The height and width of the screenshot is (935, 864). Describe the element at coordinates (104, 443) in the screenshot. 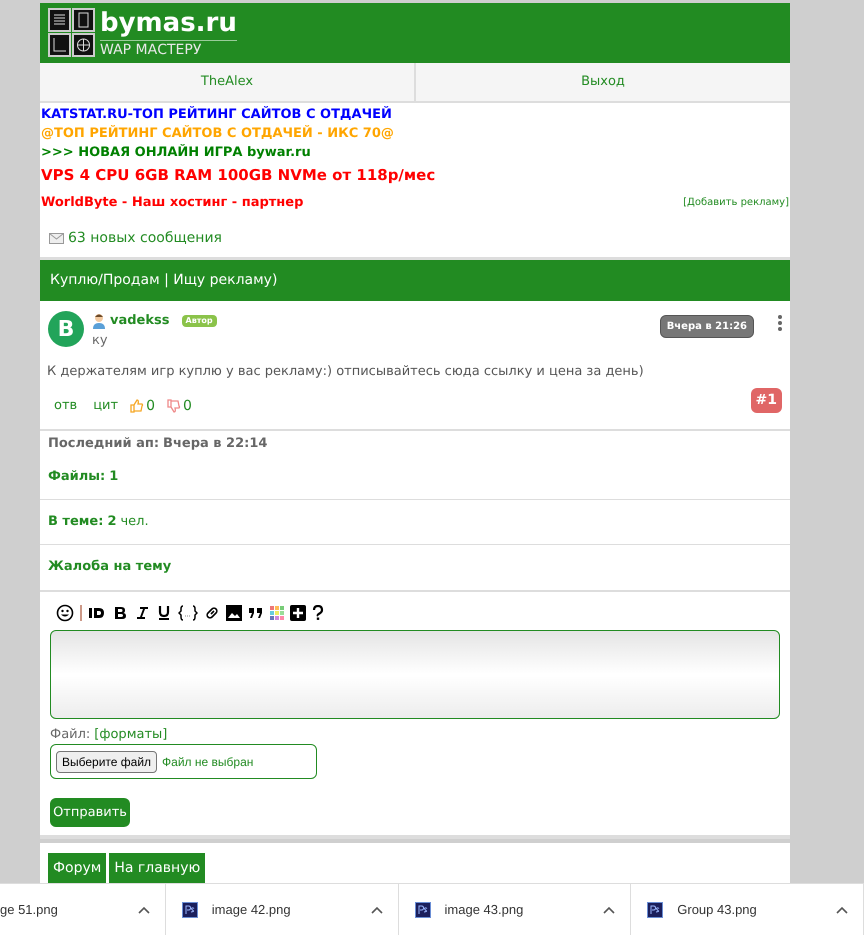

I see `last-up-label: Последний ап:` at that location.